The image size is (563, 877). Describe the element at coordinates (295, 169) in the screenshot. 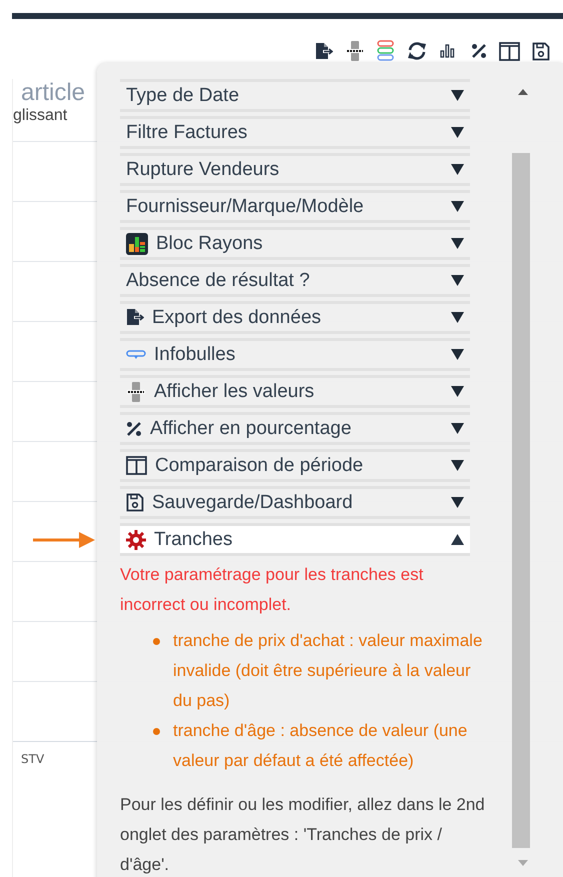

I see `accordion-header: Rupture Vendeurs` at that location.